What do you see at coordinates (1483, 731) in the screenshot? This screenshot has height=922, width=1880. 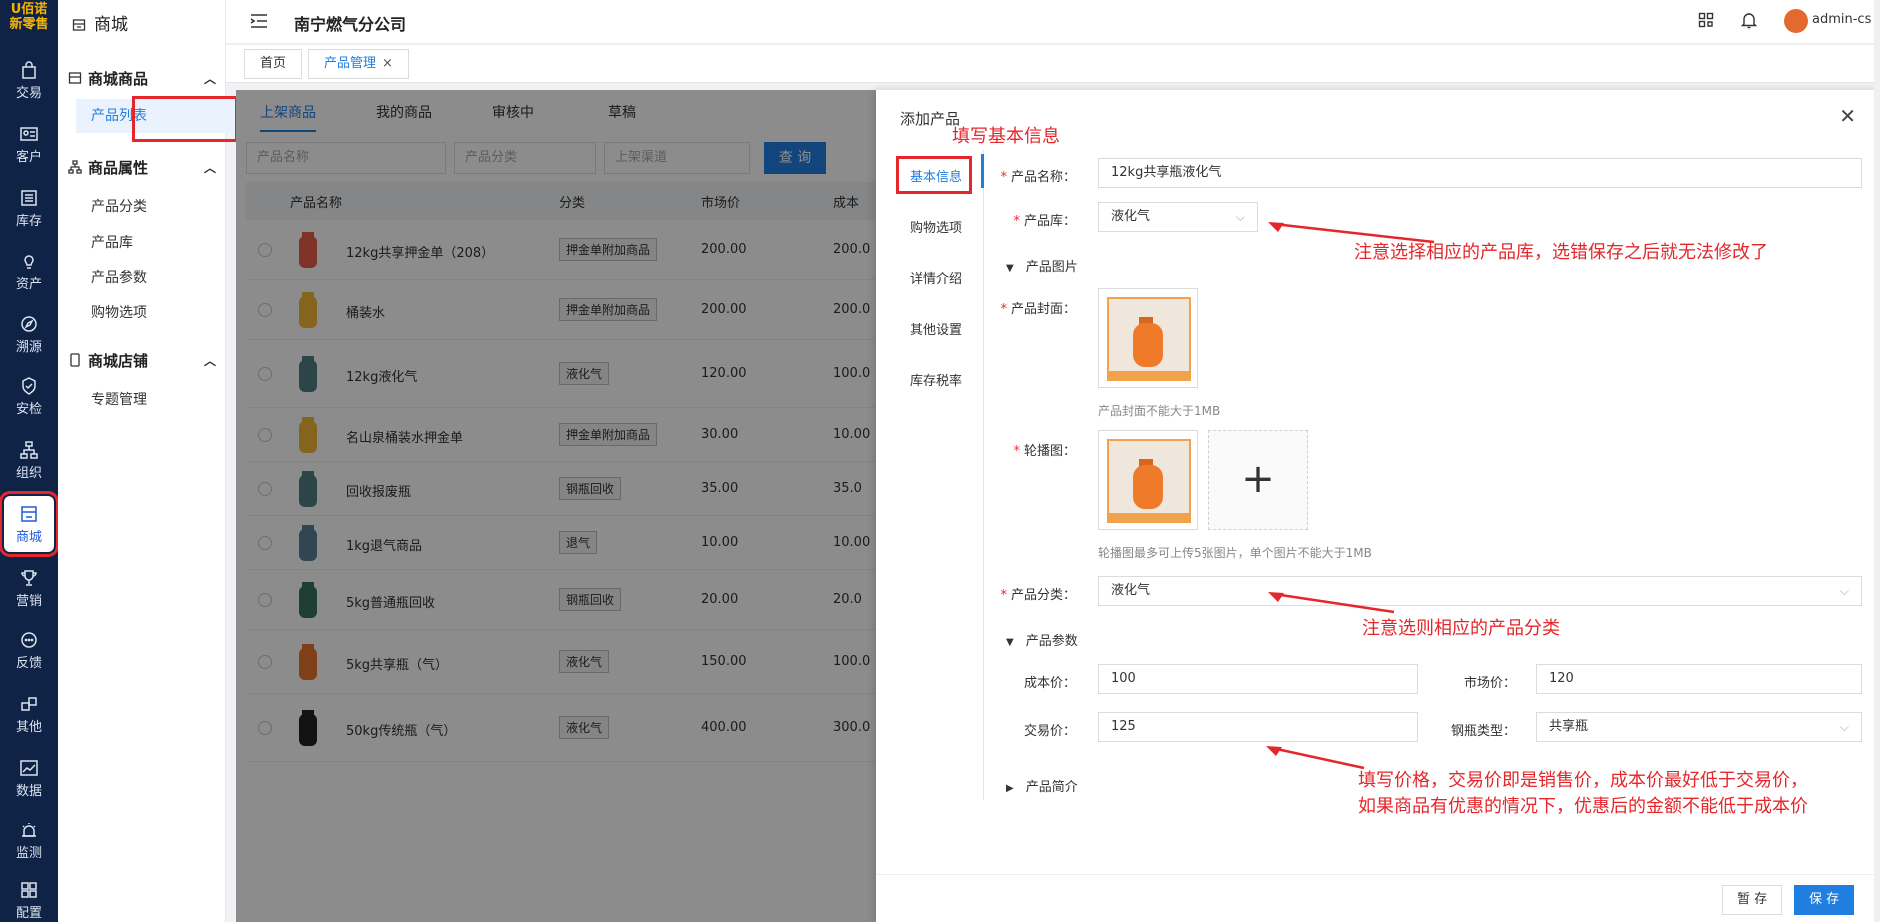 I see `cylinder-type-label: 钢瓶类型：` at bounding box center [1483, 731].